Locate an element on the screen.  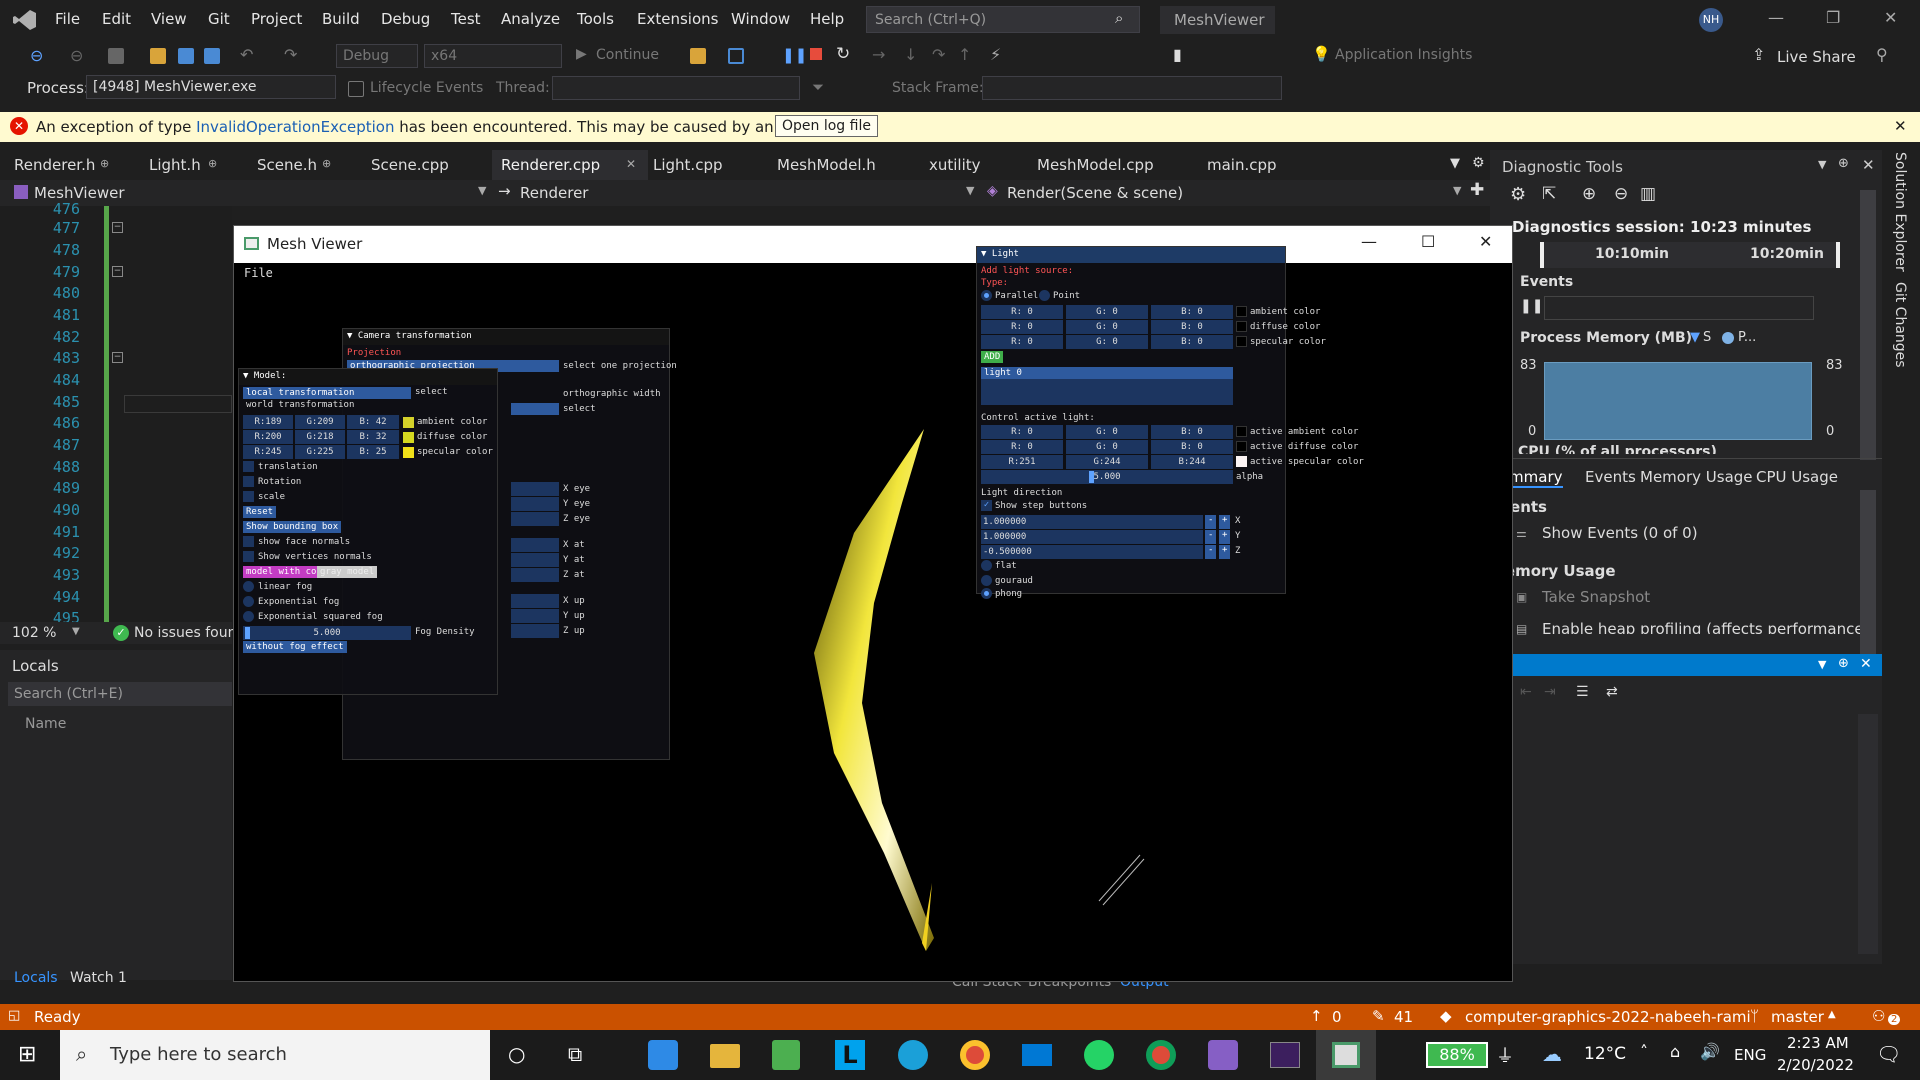
dir-z-minus: - is located at coordinates (1211, 552).